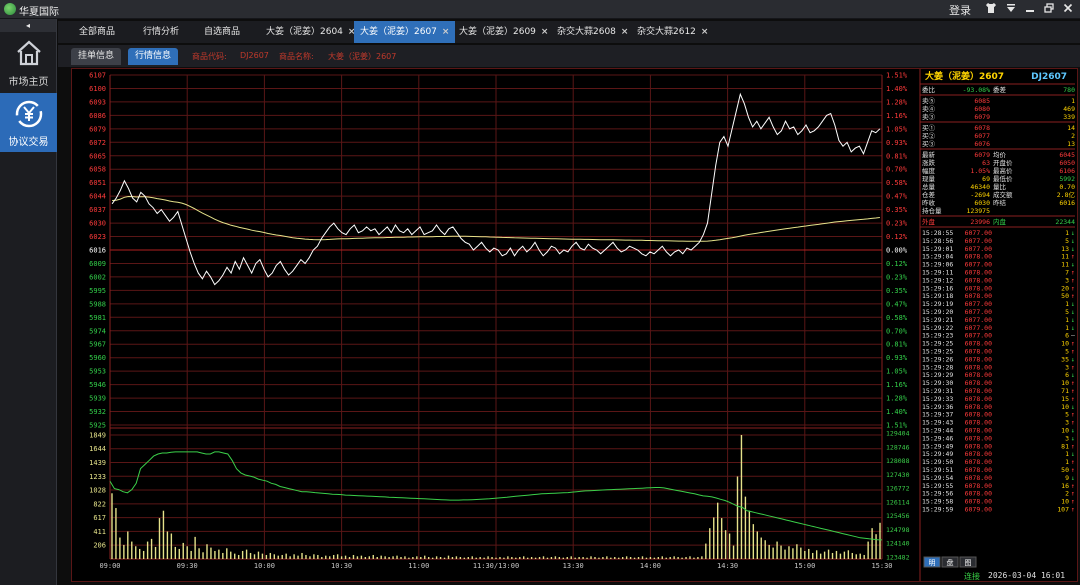 This screenshot has width=1080, height=585. What do you see at coordinates (929, 194) in the screenshot?
I see `stat-label: 仓差` at bounding box center [929, 194].